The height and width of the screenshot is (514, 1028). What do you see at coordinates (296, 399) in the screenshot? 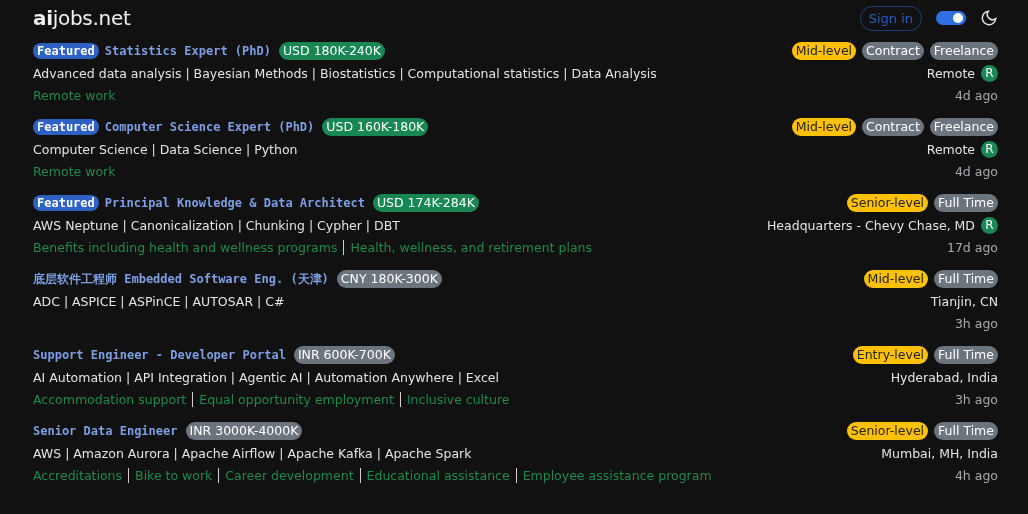
I see `benefit-text: Equal opportunity employment` at bounding box center [296, 399].